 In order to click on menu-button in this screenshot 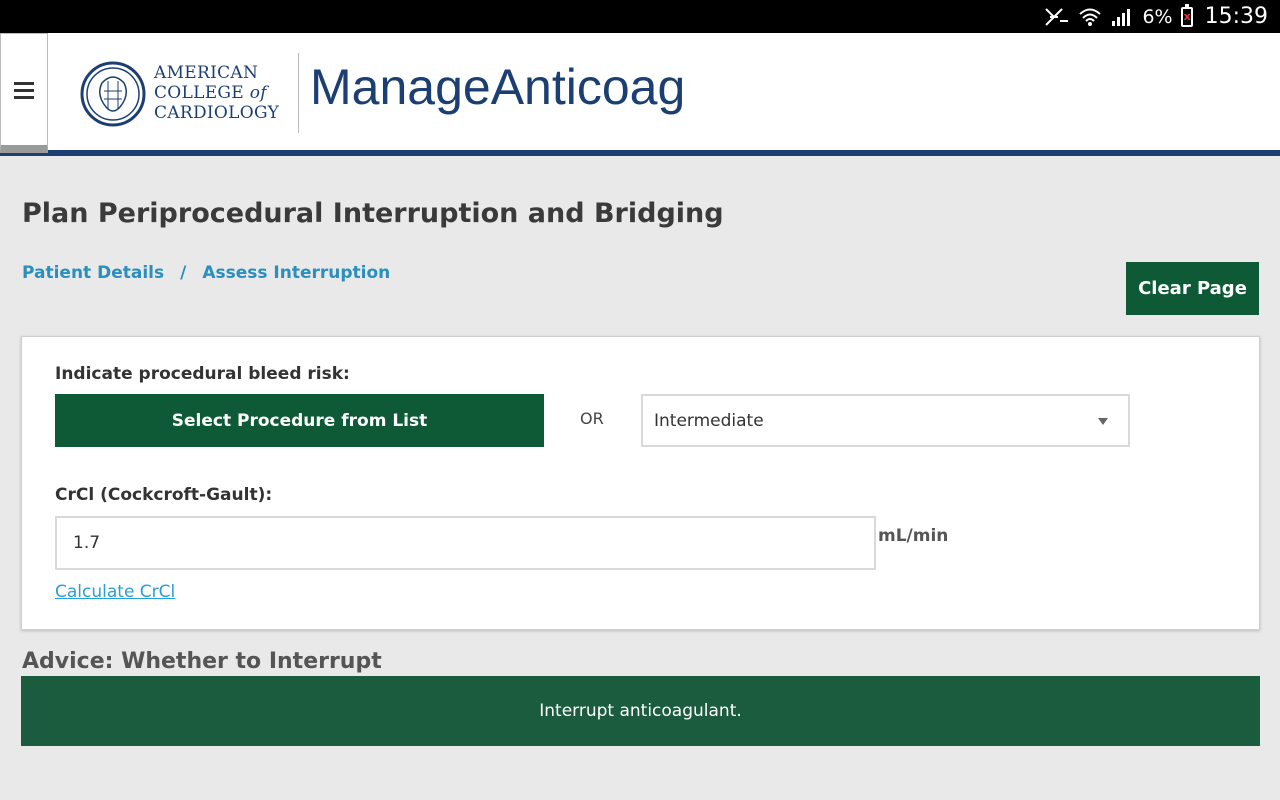, I will do `click(24, 93)`.